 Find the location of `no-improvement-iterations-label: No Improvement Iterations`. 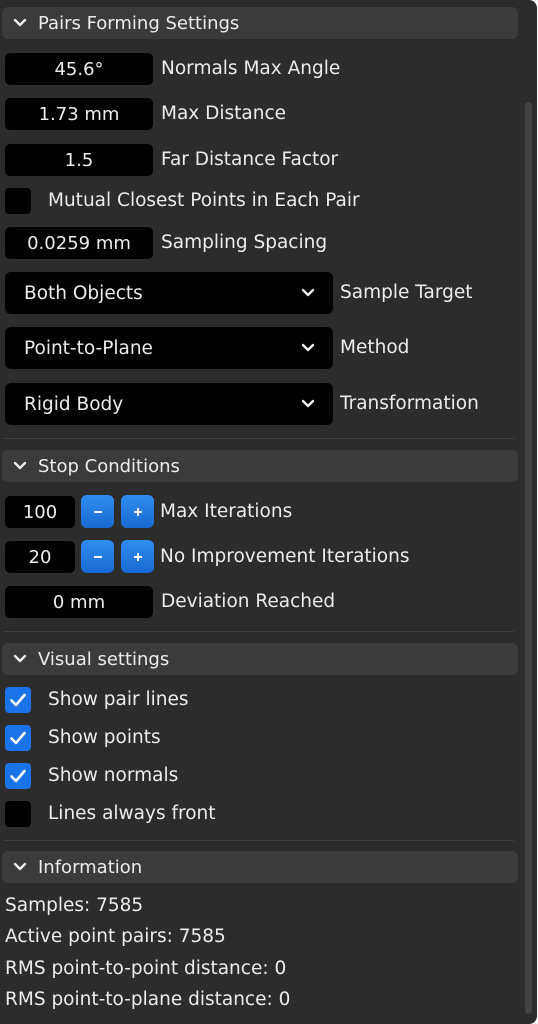

no-improvement-iterations-label: No Improvement Iterations is located at coordinates (285, 556).